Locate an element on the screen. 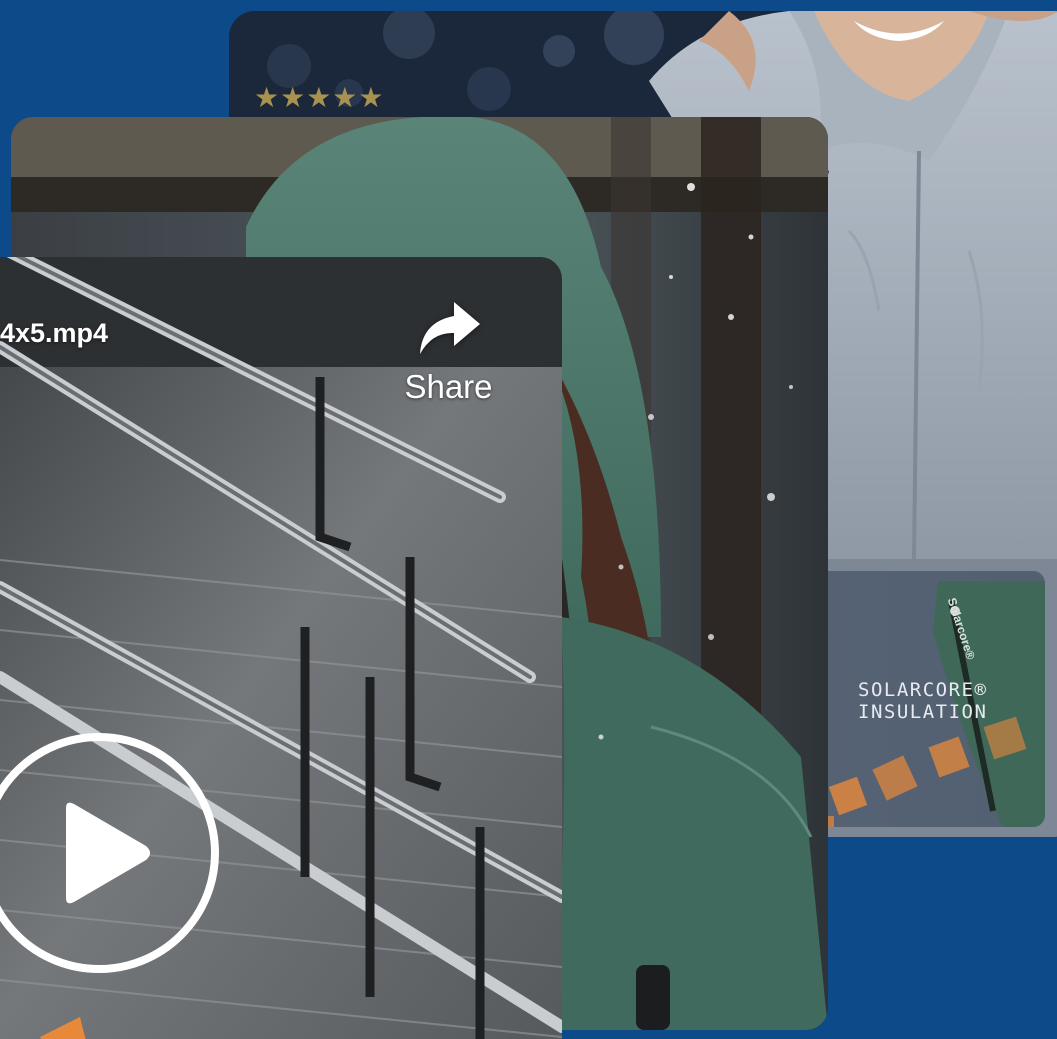  rating-stars: ★★★★★ is located at coordinates (319, 97).